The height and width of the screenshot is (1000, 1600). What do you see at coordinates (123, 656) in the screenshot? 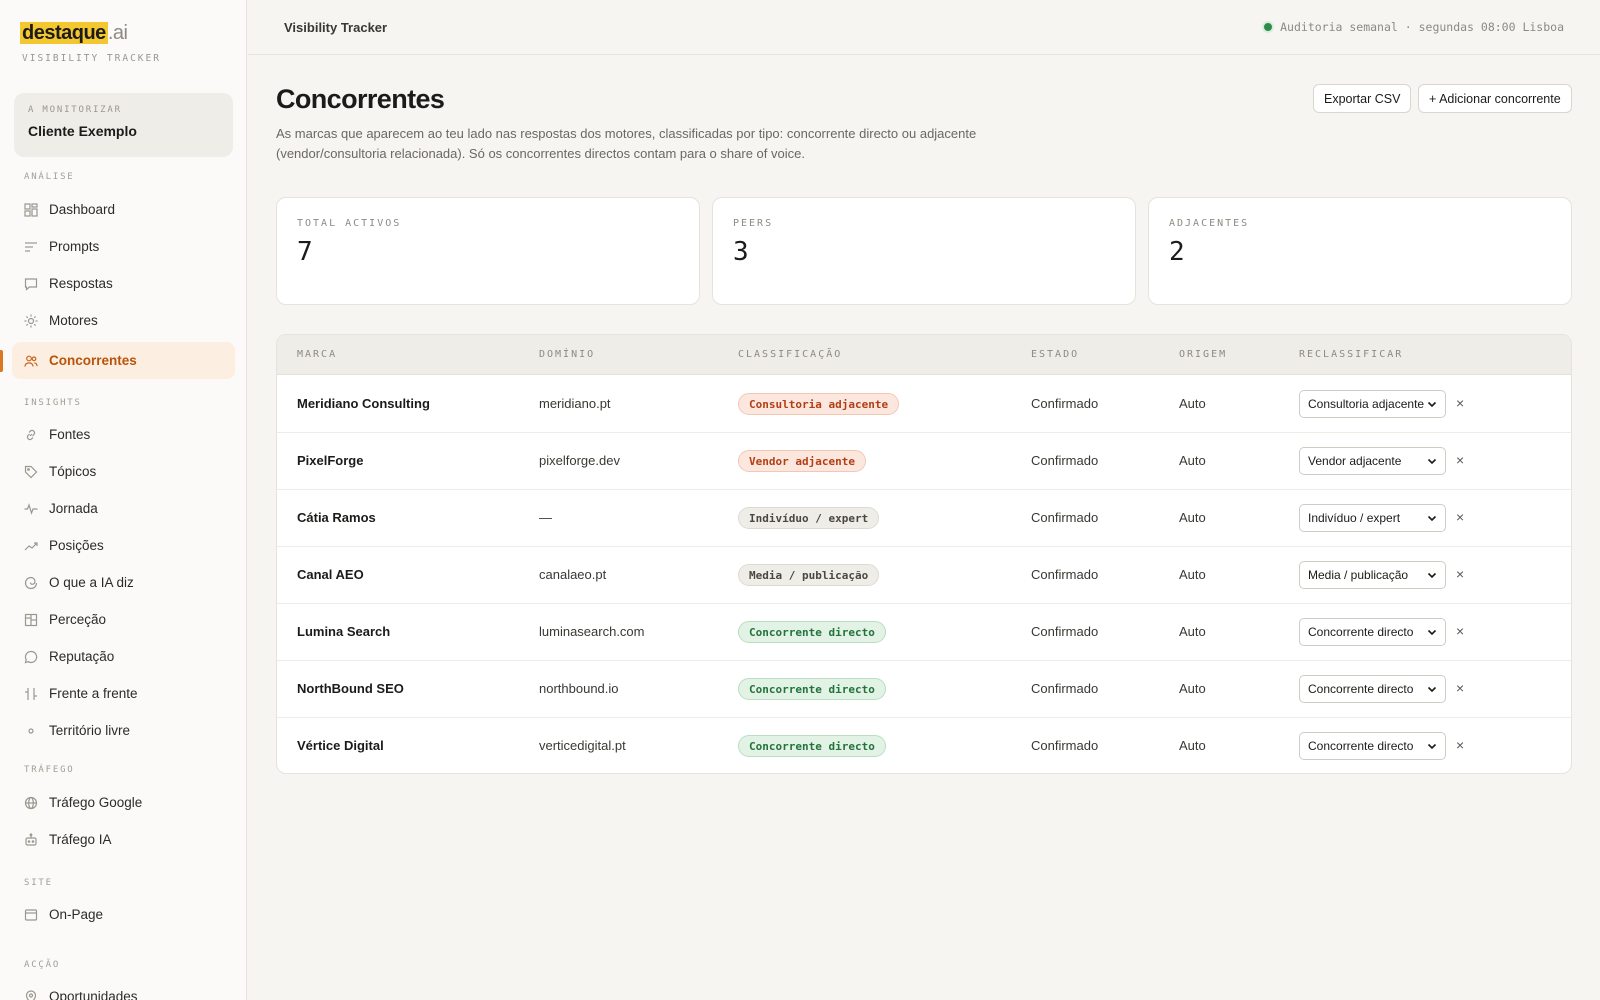
I see `sidebar-item-reputacao: Reputação` at bounding box center [123, 656].